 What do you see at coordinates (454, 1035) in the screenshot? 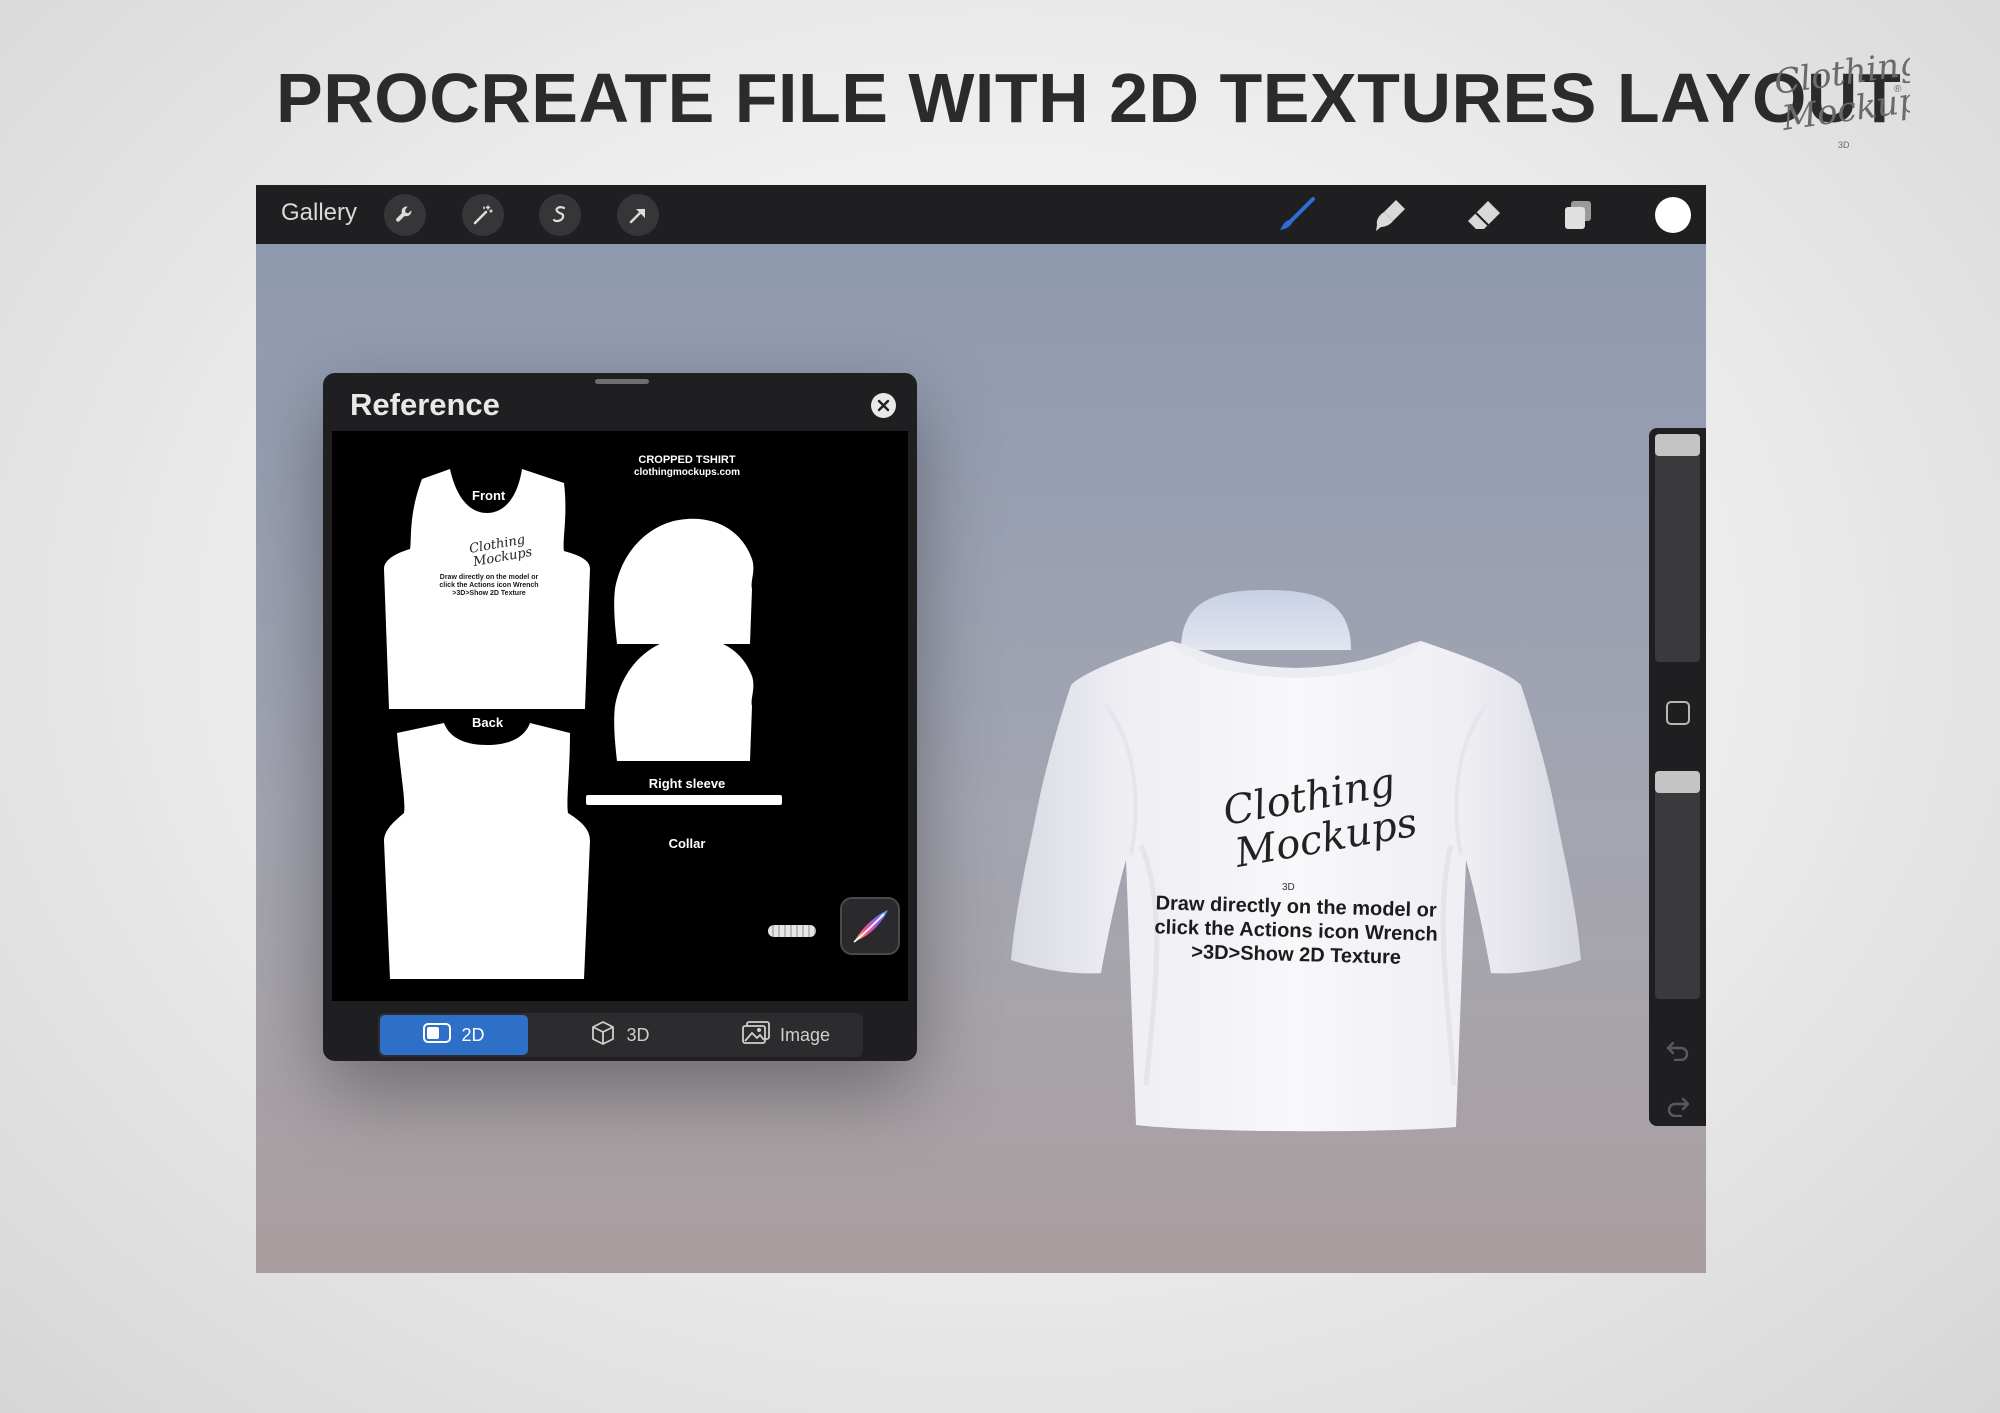
I see `tab-2d: 2D` at bounding box center [454, 1035].